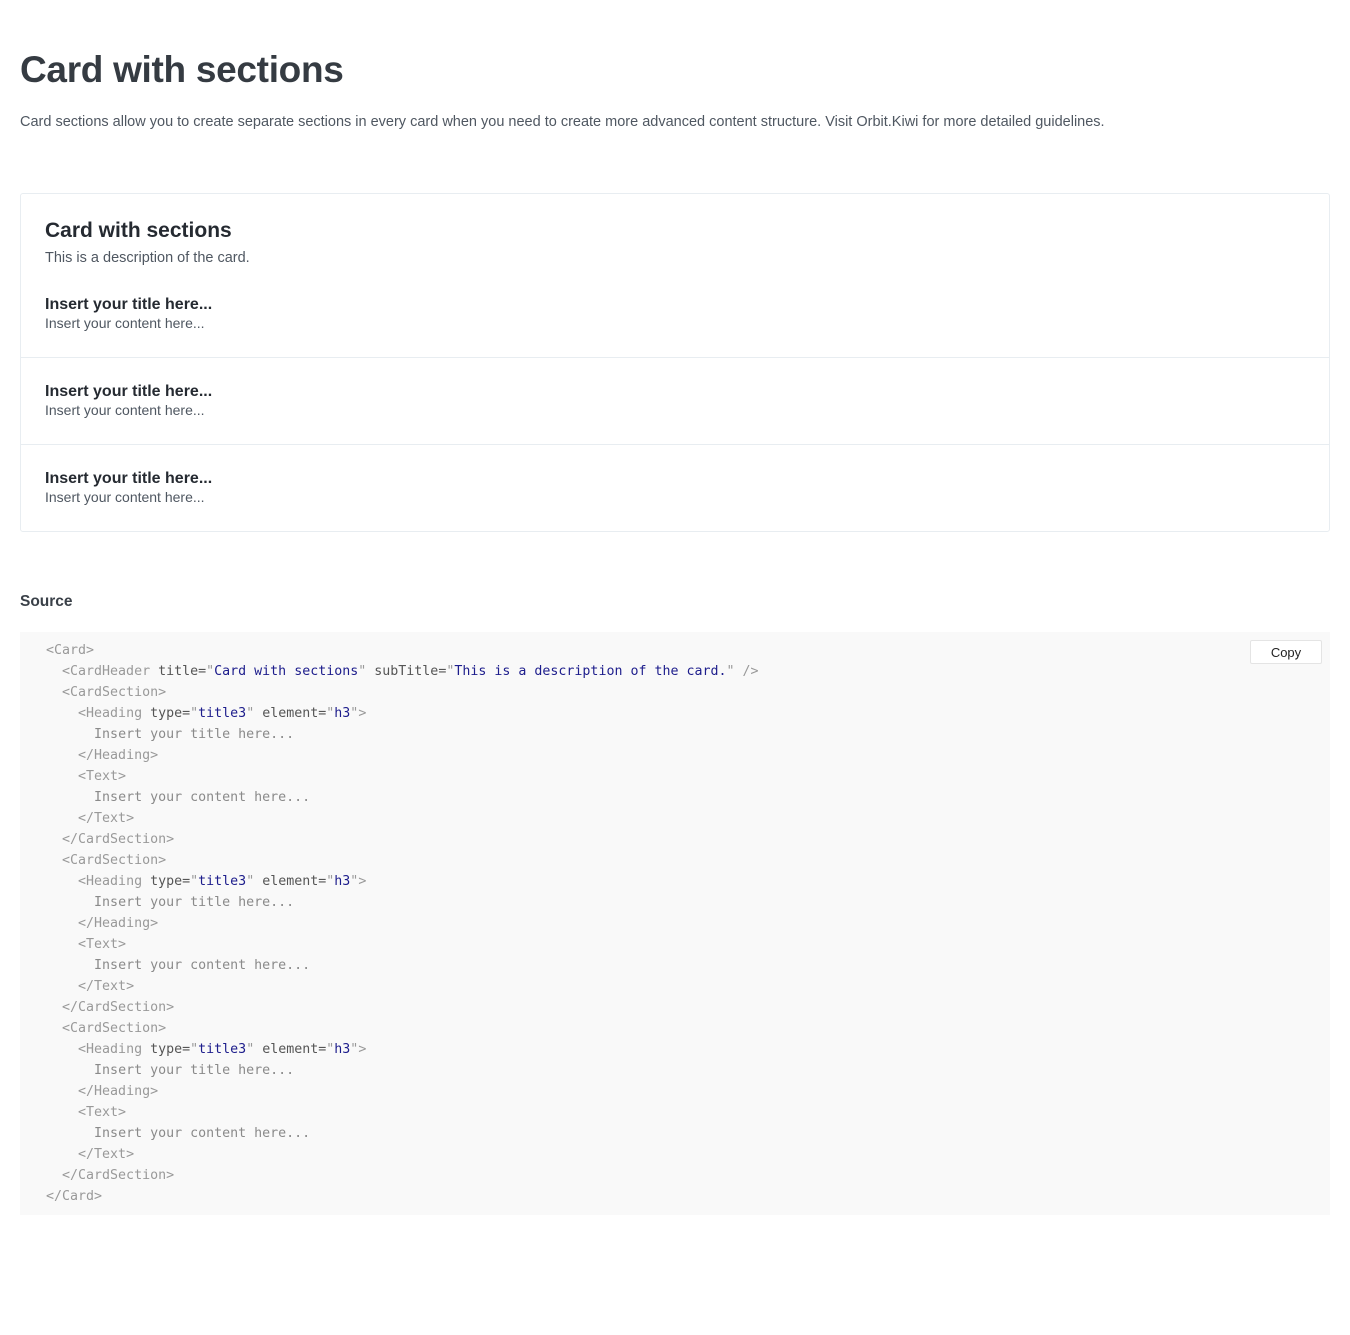 This screenshot has width=1350, height=1335. I want to click on code-token: >, so click(362, 881).